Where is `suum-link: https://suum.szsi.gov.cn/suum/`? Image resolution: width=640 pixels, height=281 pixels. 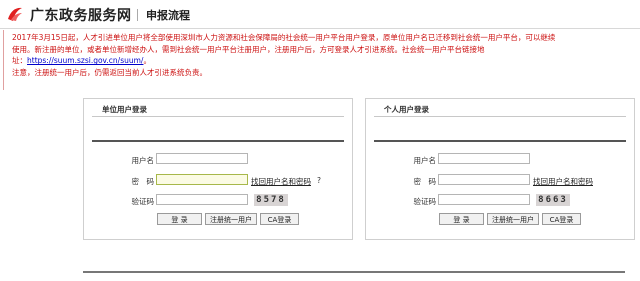 suum-link: https://suum.szsi.gov.cn/suum/ is located at coordinates (85, 60).